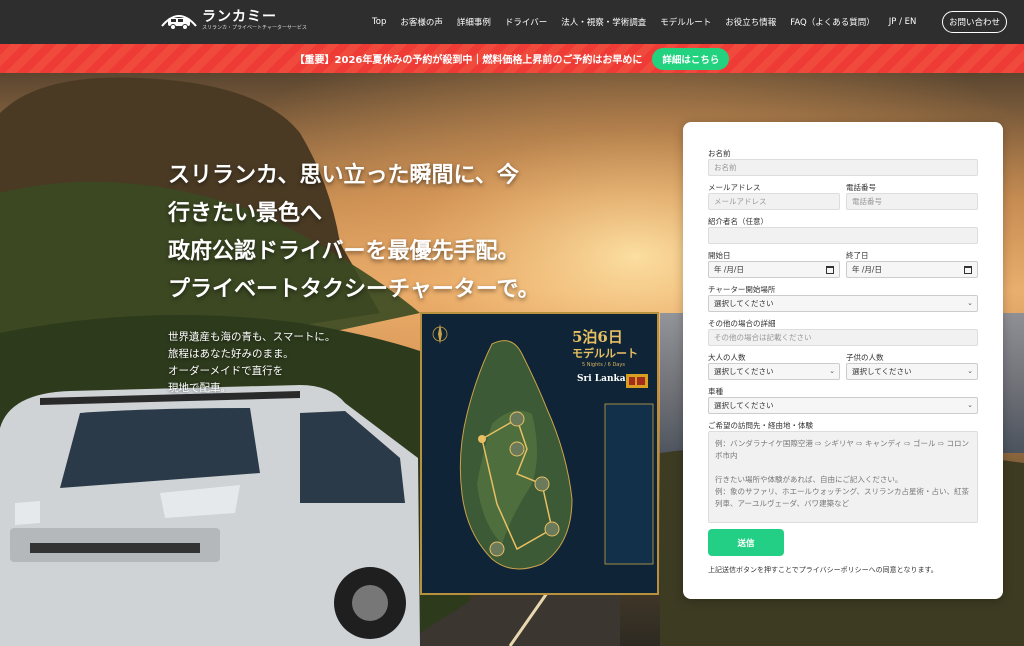  What do you see at coordinates (685, 22) in the screenshot?
I see `nav-model-route: モデルルート` at bounding box center [685, 22].